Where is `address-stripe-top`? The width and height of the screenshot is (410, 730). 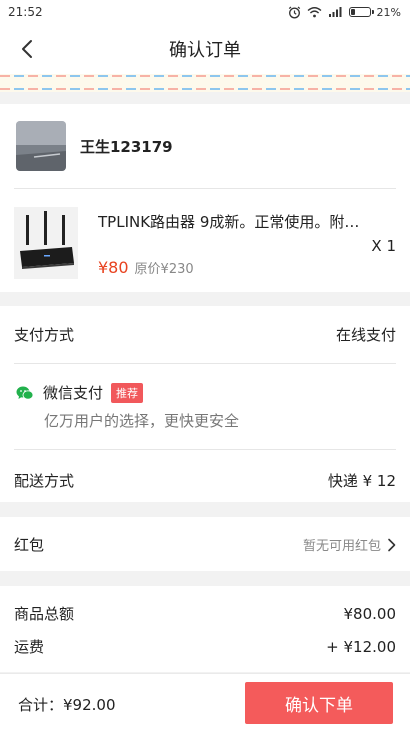
address-stripe-top is located at coordinates (205, 76).